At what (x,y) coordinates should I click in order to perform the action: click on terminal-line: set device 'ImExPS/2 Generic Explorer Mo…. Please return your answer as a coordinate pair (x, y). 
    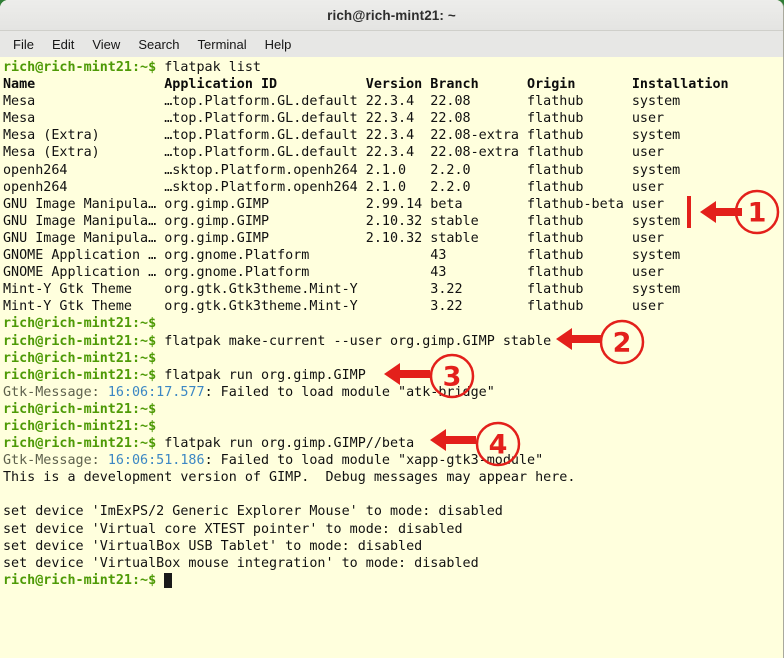
    Looking at the image, I should click on (393, 511).